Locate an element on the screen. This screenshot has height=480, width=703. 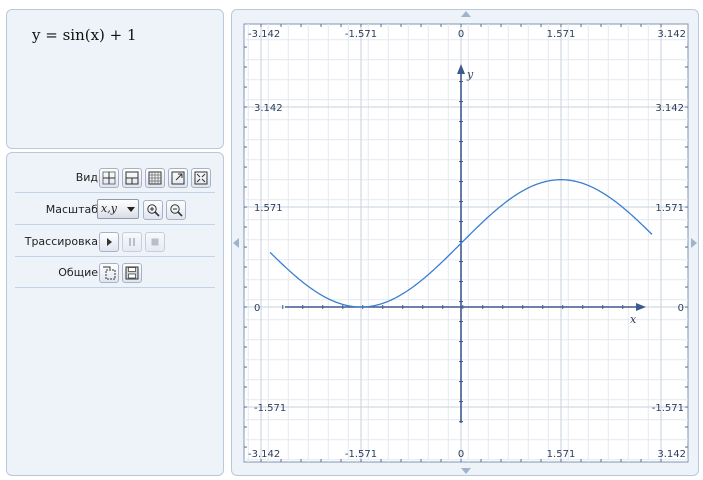
play-icon is located at coordinates (109, 242).